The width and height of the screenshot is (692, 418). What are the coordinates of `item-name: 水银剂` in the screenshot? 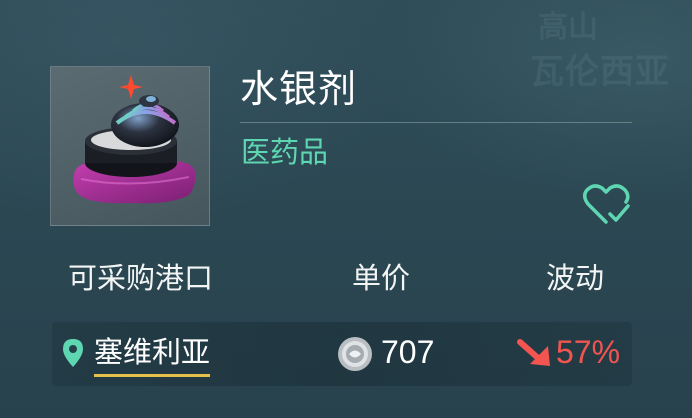 It's located at (299, 89).